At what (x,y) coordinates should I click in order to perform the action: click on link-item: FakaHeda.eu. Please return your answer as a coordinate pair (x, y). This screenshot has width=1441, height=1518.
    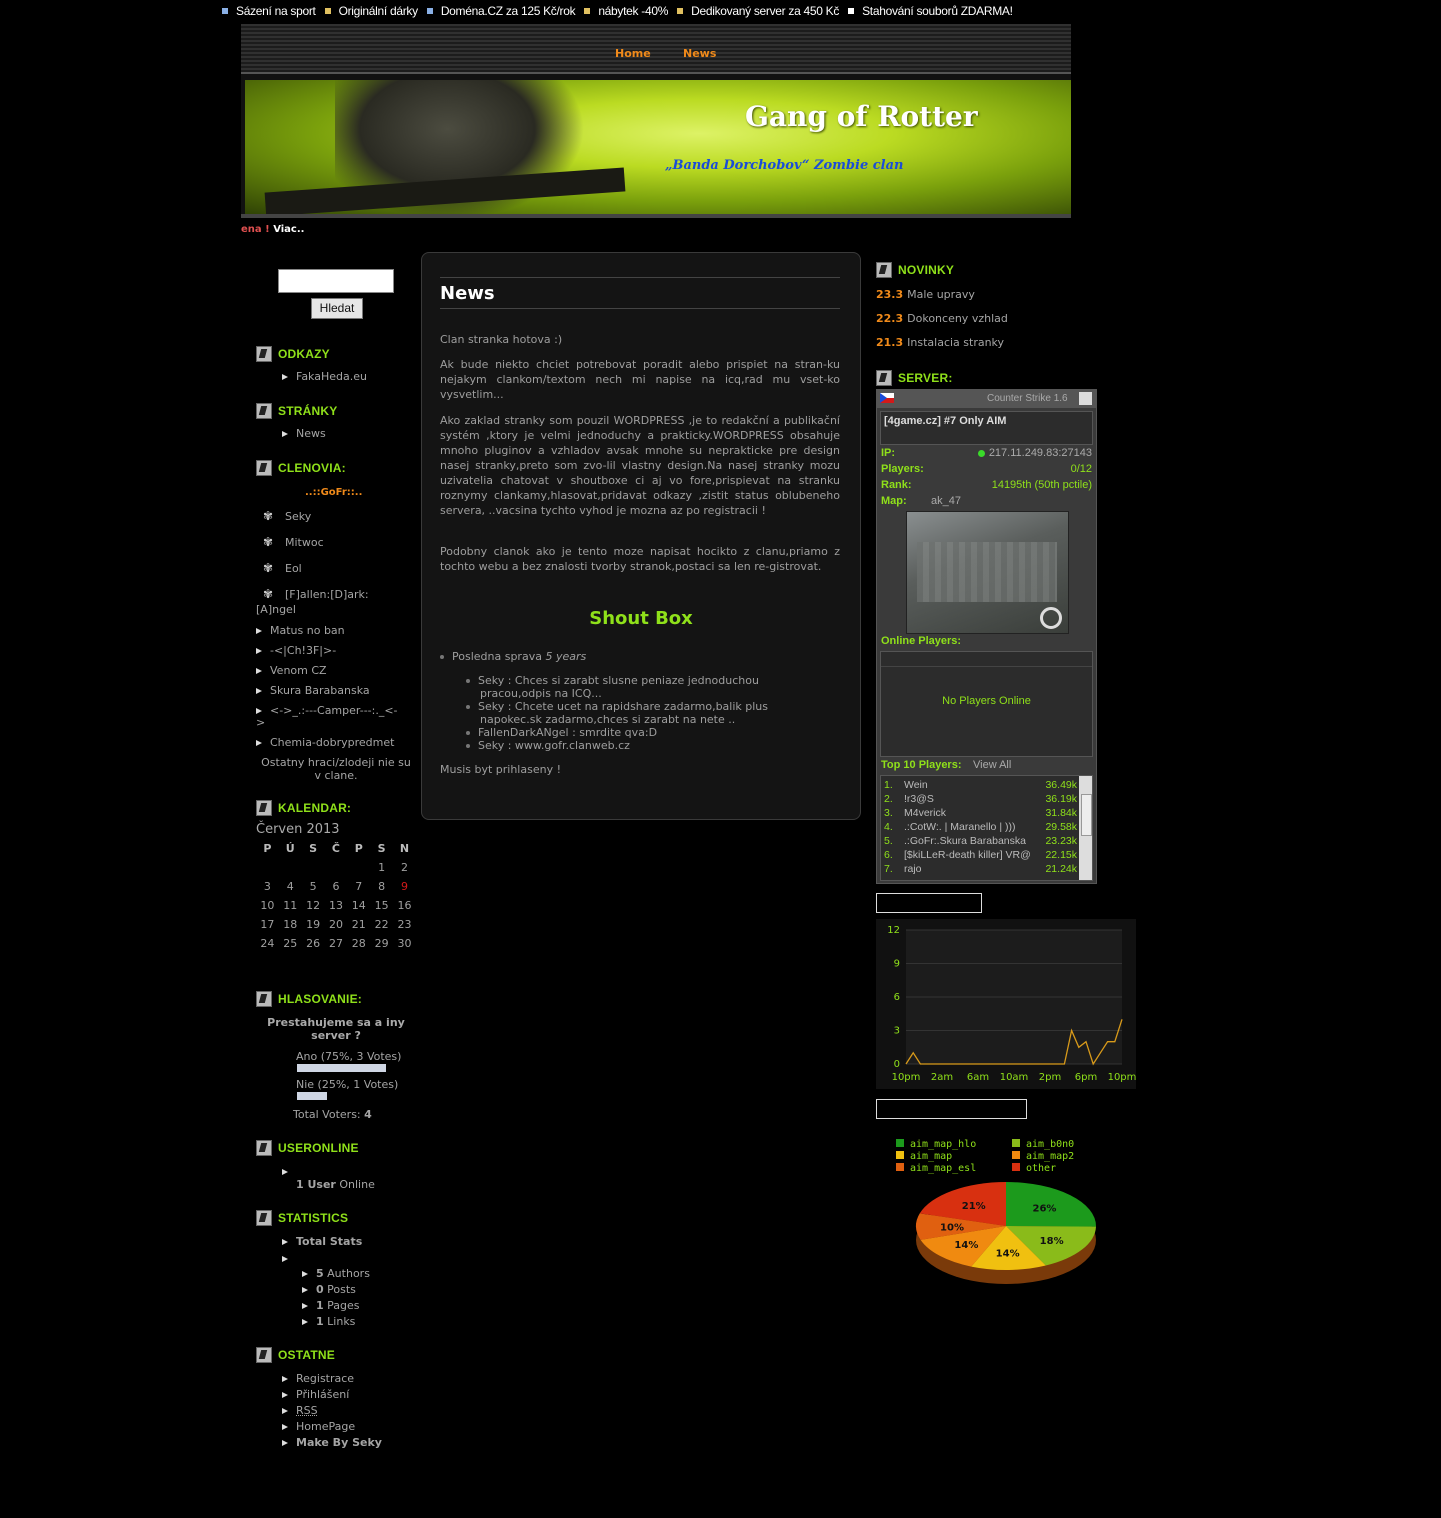
    Looking at the image, I should click on (324, 376).